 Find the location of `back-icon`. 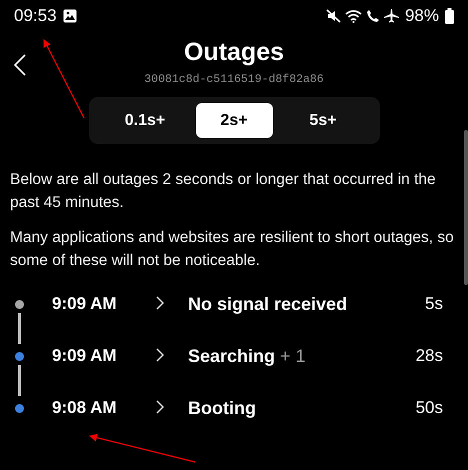

back-icon is located at coordinates (20, 65).